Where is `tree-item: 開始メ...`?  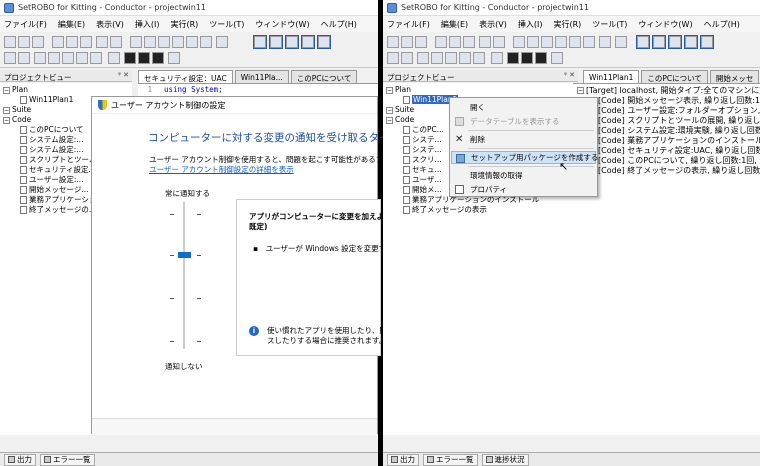 tree-item: 開始メ... is located at coordinates (422, 190).